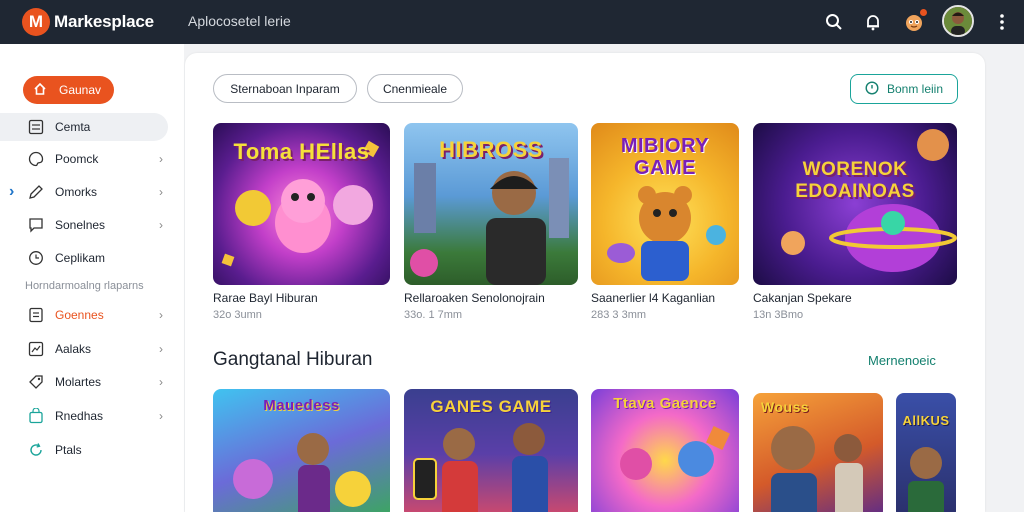 This screenshot has height=512, width=1024. What do you see at coordinates (834, 22) in the screenshot?
I see `search-icon` at bounding box center [834, 22].